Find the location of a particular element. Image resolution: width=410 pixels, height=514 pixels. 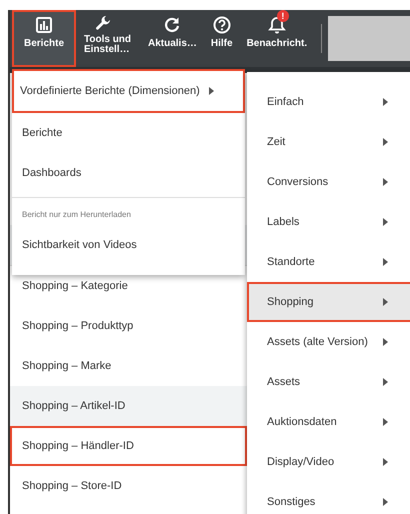

wrench-icon is located at coordinates (103, 23).